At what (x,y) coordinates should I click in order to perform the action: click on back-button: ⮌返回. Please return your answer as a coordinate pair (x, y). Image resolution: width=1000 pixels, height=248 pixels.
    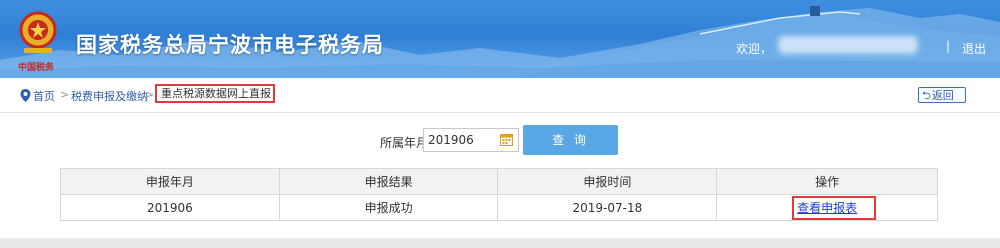
    Looking at the image, I should click on (942, 95).